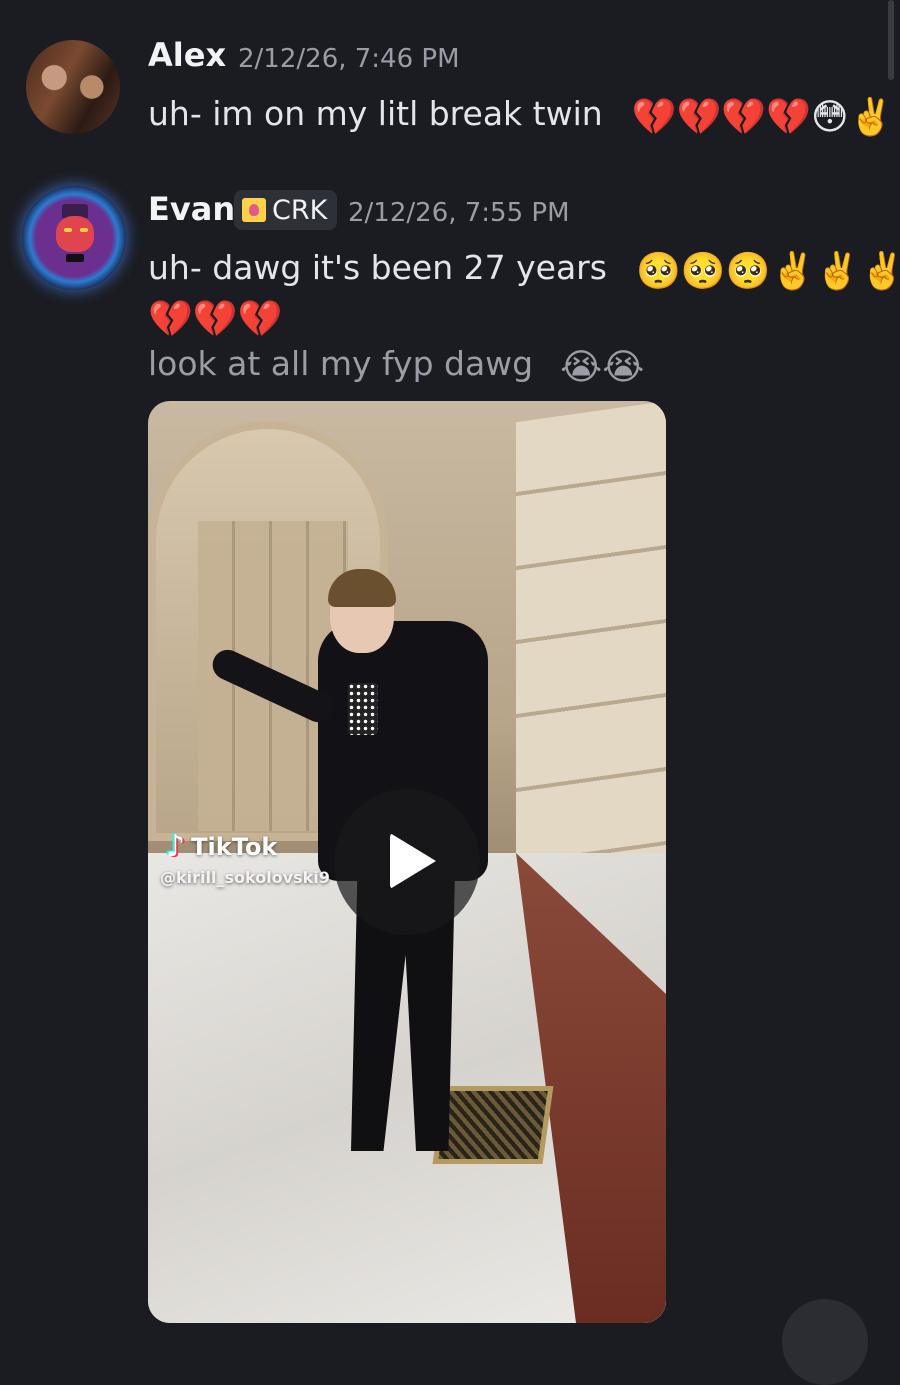 The image size is (900, 1385). What do you see at coordinates (176, 846) in the screenshot?
I see `tiktok-icon: ♪` at bounding box center [176, 846].